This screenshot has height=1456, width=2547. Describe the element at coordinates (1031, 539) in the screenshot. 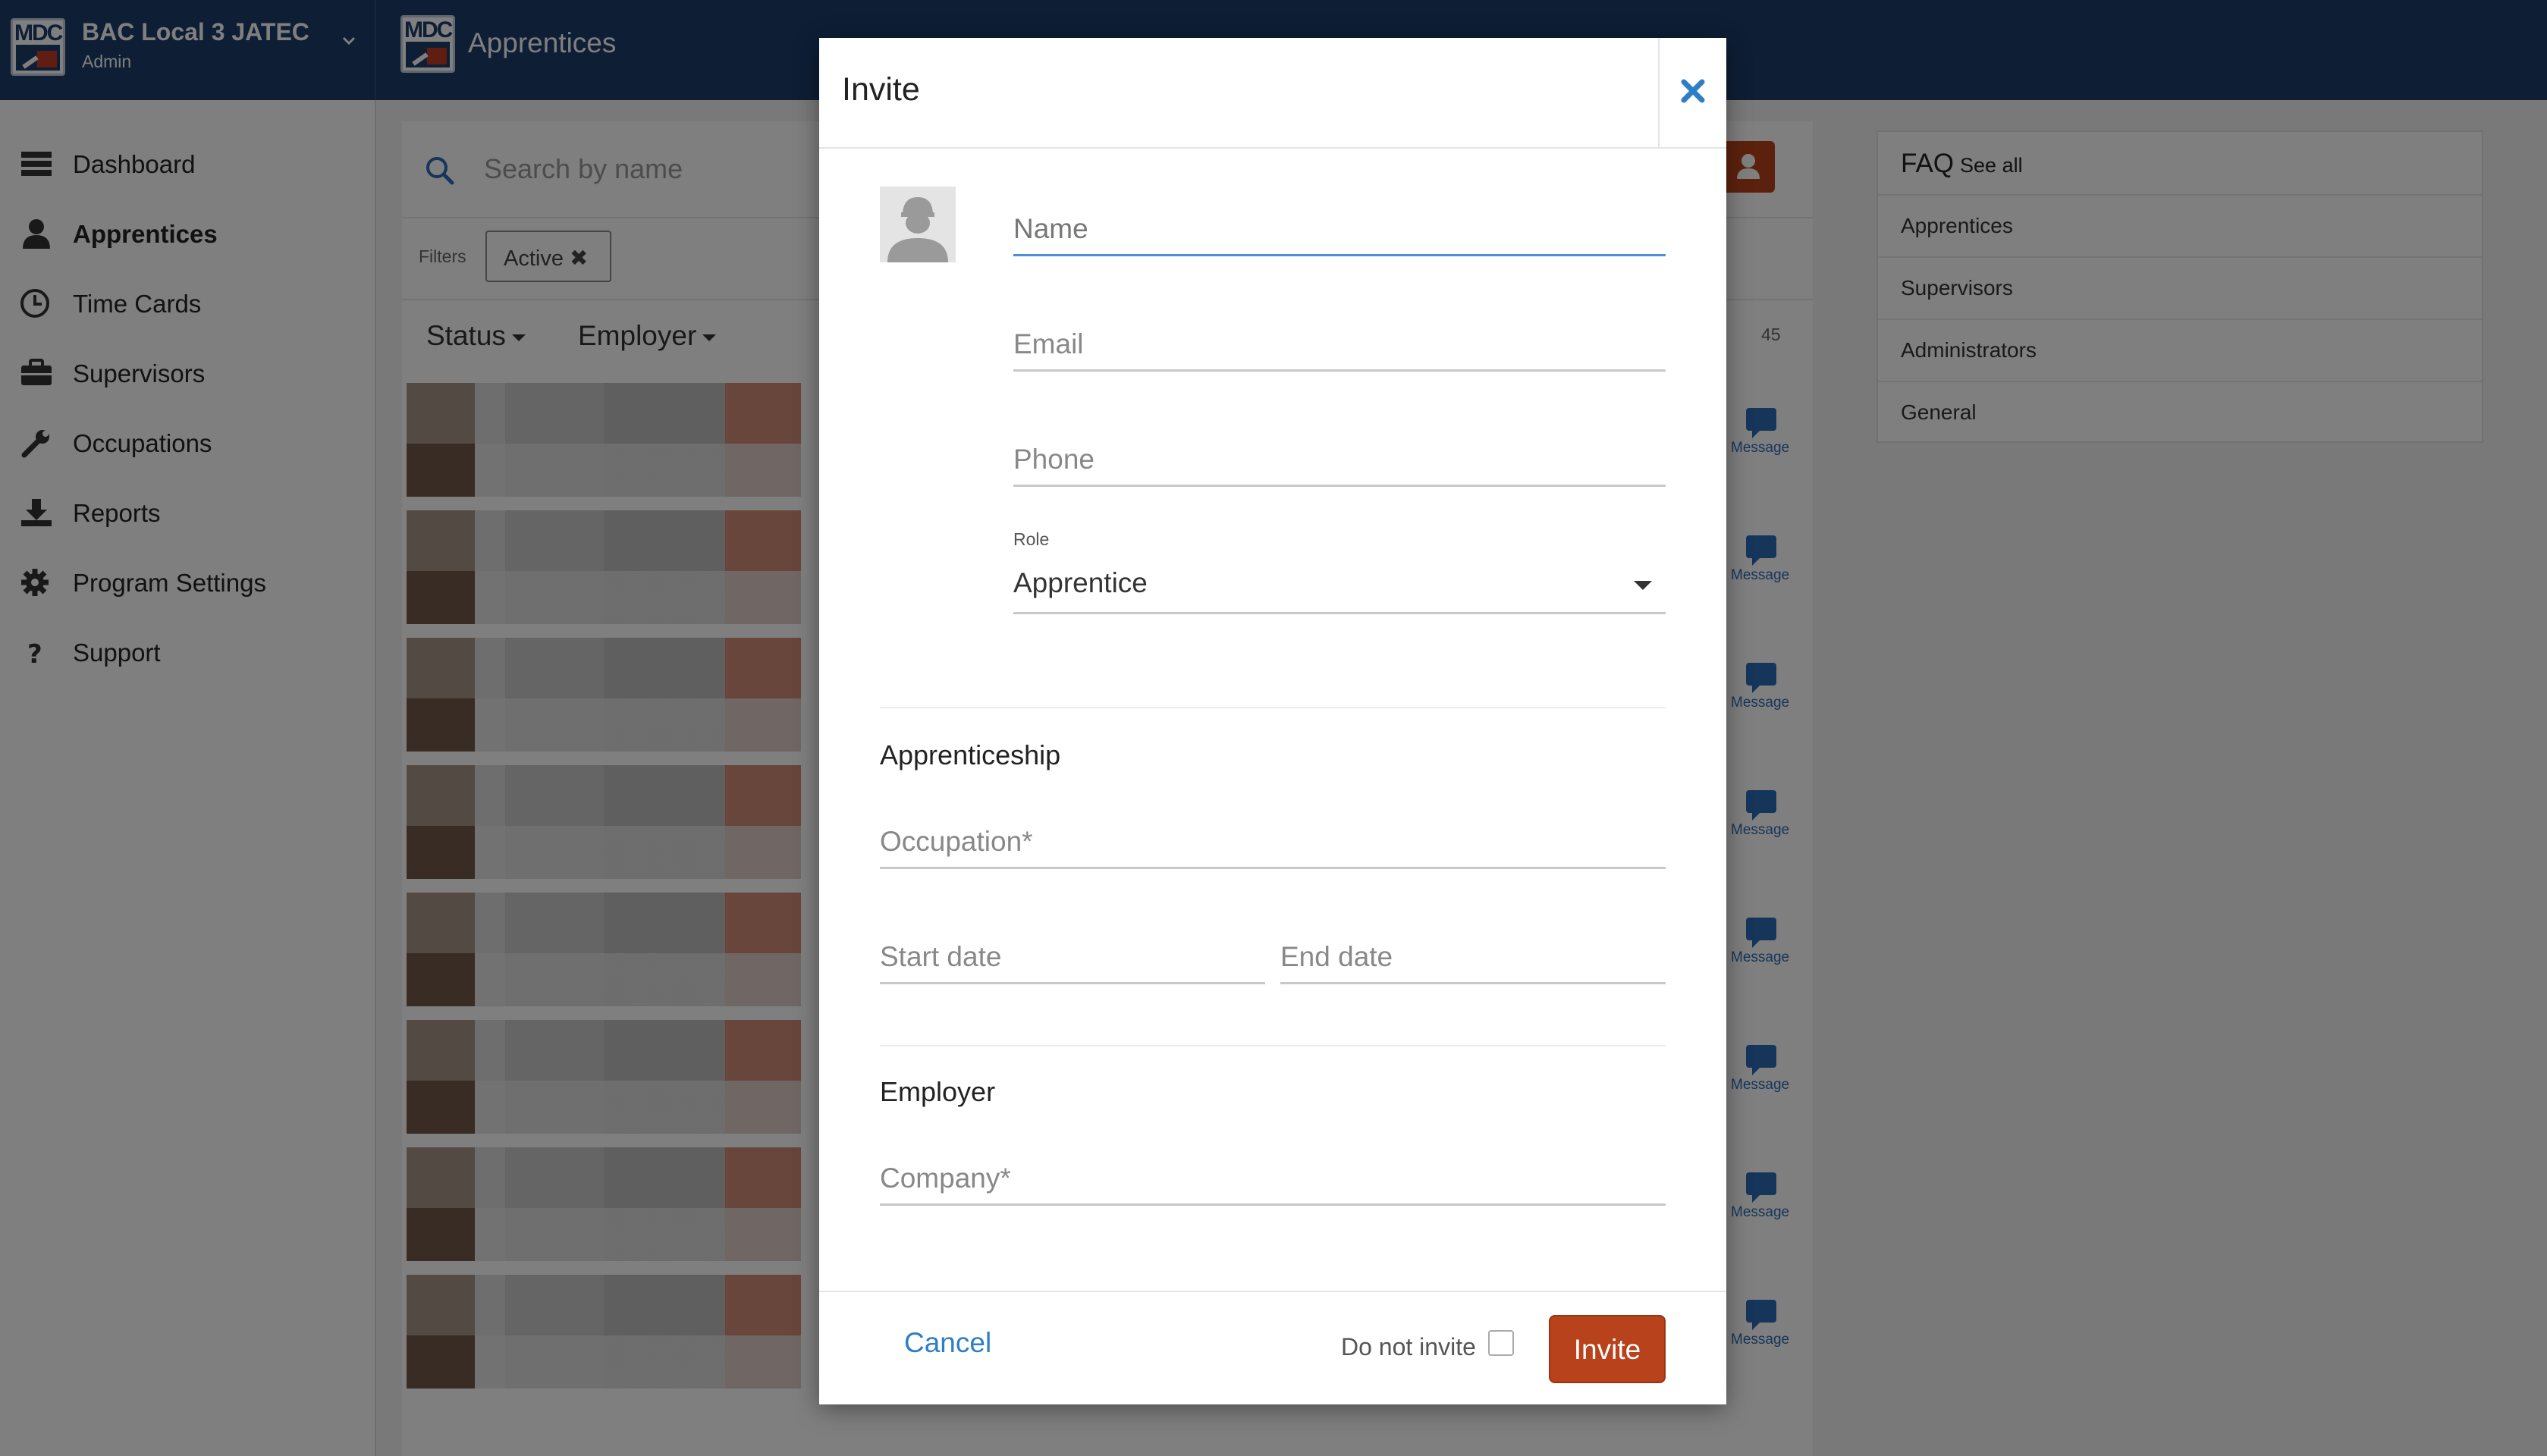

I see `role-label: Role` at that location.